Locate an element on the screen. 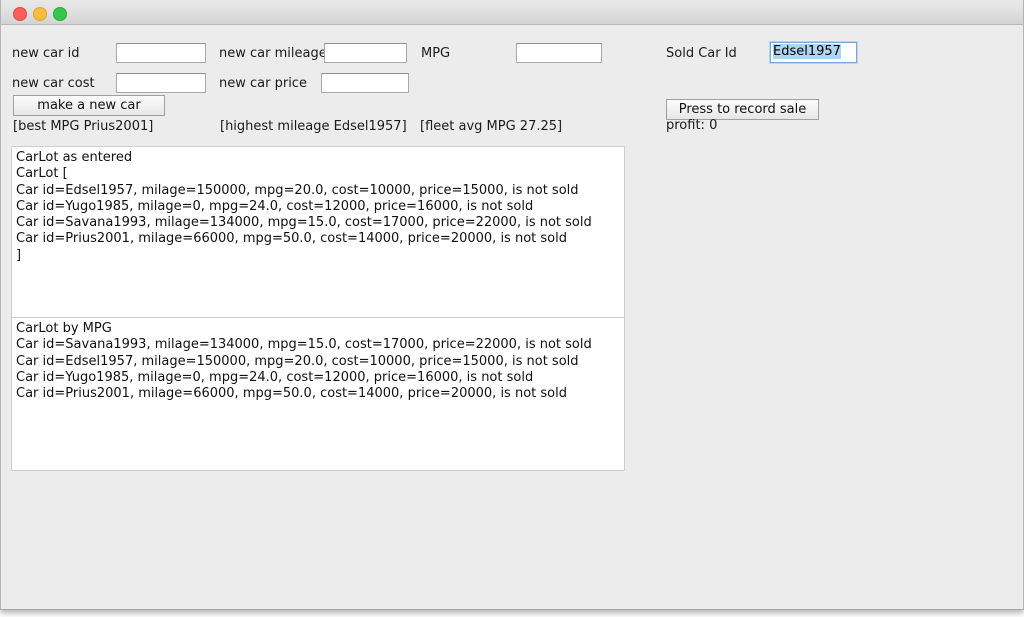  mpg-input is located at coordinates (559, 53).